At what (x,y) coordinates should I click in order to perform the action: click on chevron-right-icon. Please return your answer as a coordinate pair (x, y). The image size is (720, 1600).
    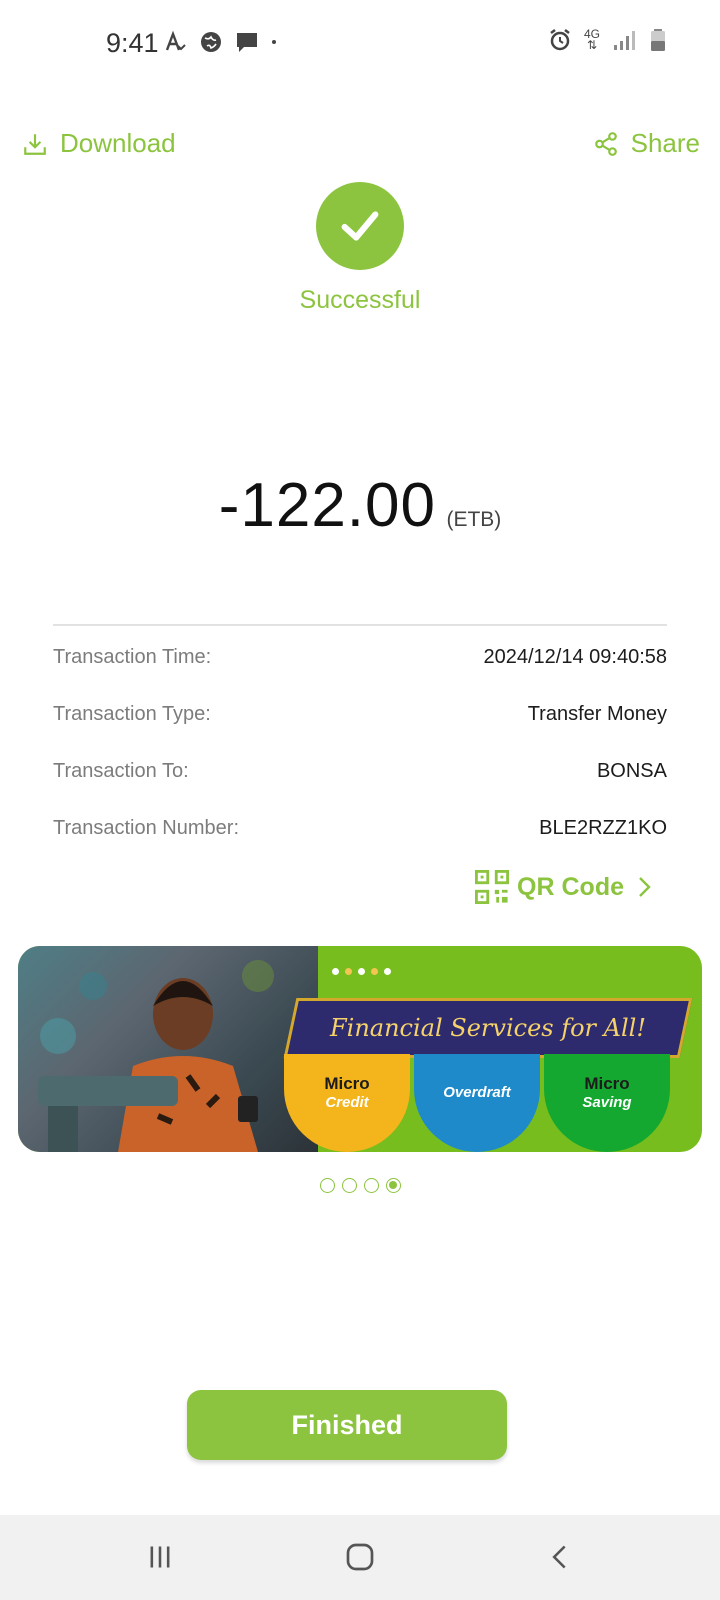
    Looking at the image, I should click on (645, 887).